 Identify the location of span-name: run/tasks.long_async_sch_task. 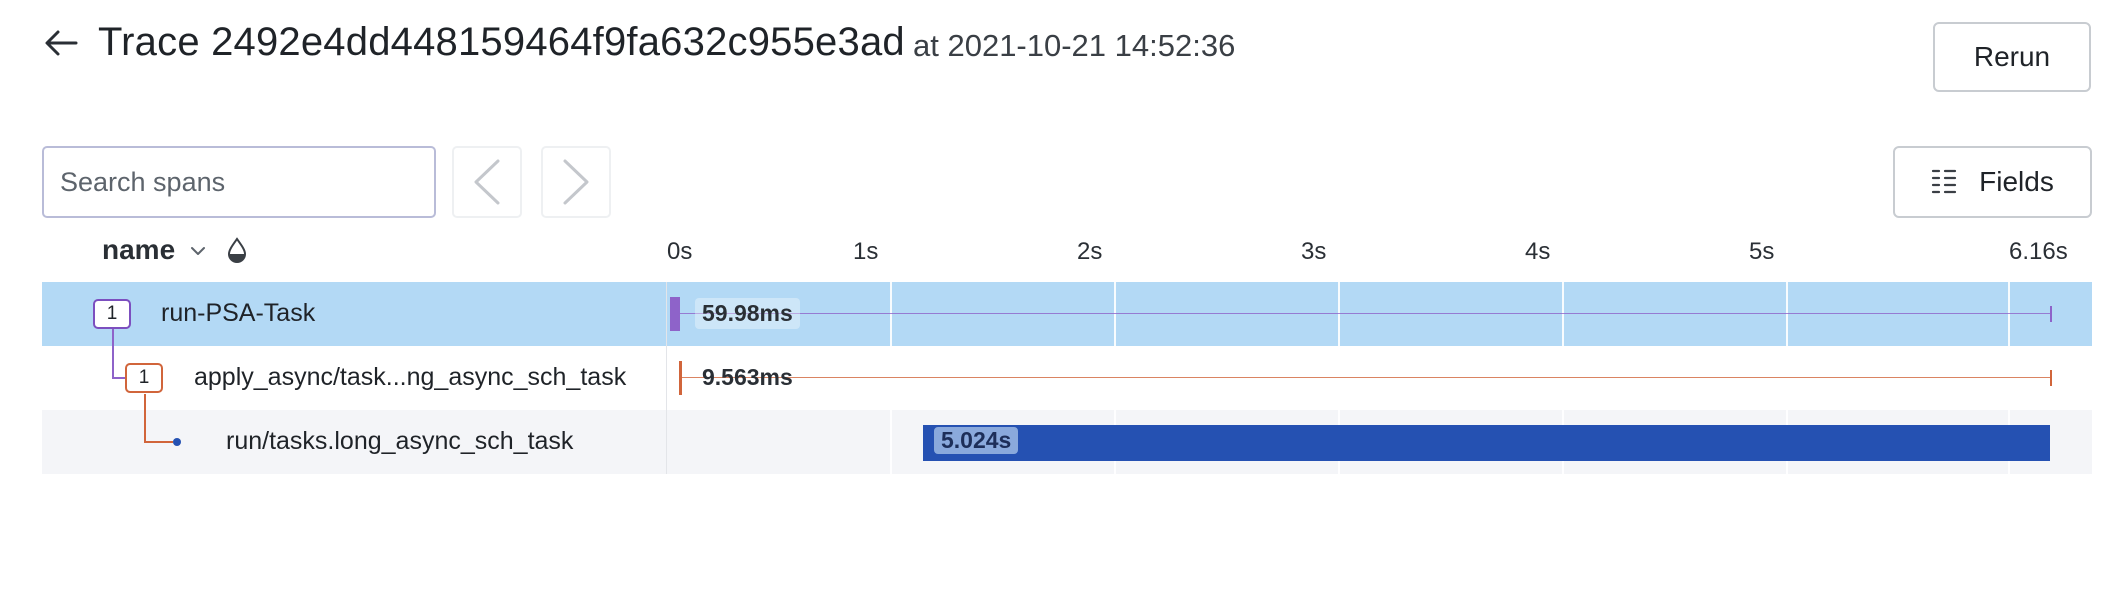
(400, 441).